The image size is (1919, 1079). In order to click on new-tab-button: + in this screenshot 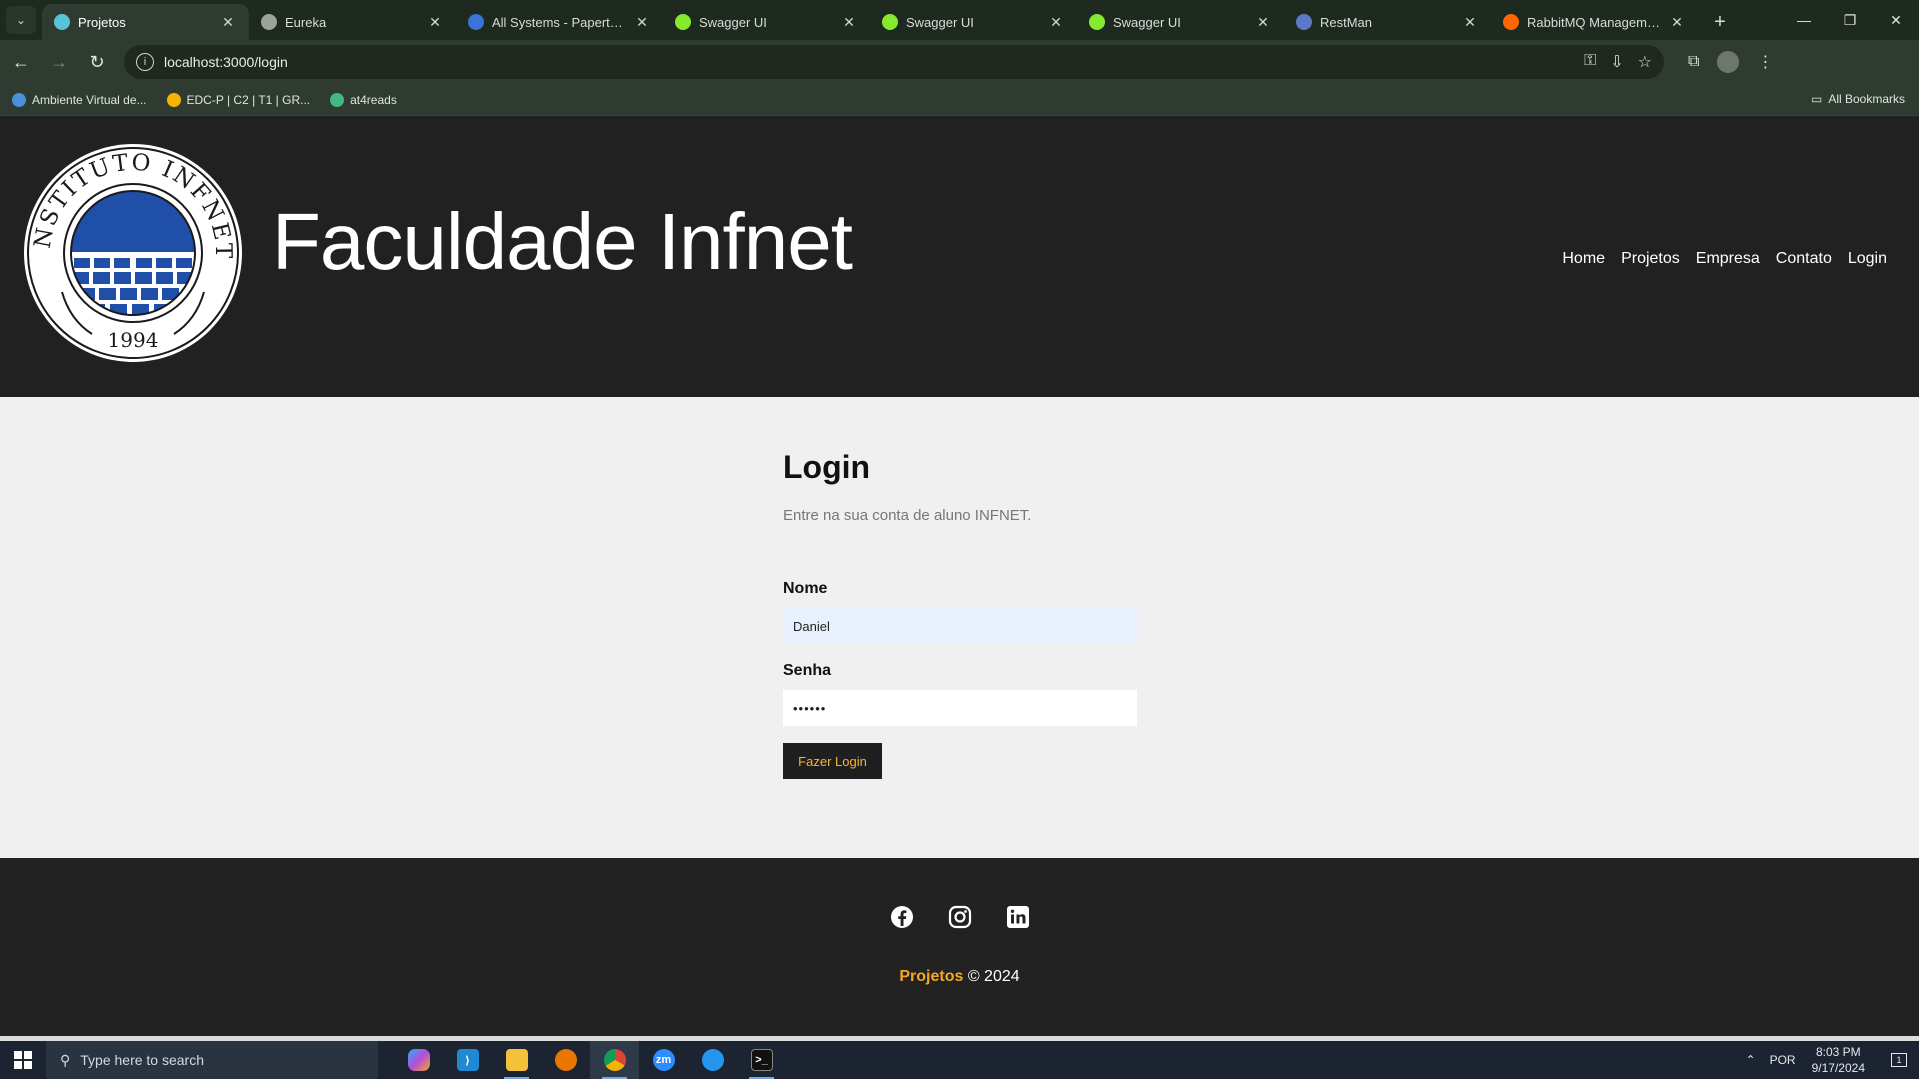, I will do `click(1720, 22)`.